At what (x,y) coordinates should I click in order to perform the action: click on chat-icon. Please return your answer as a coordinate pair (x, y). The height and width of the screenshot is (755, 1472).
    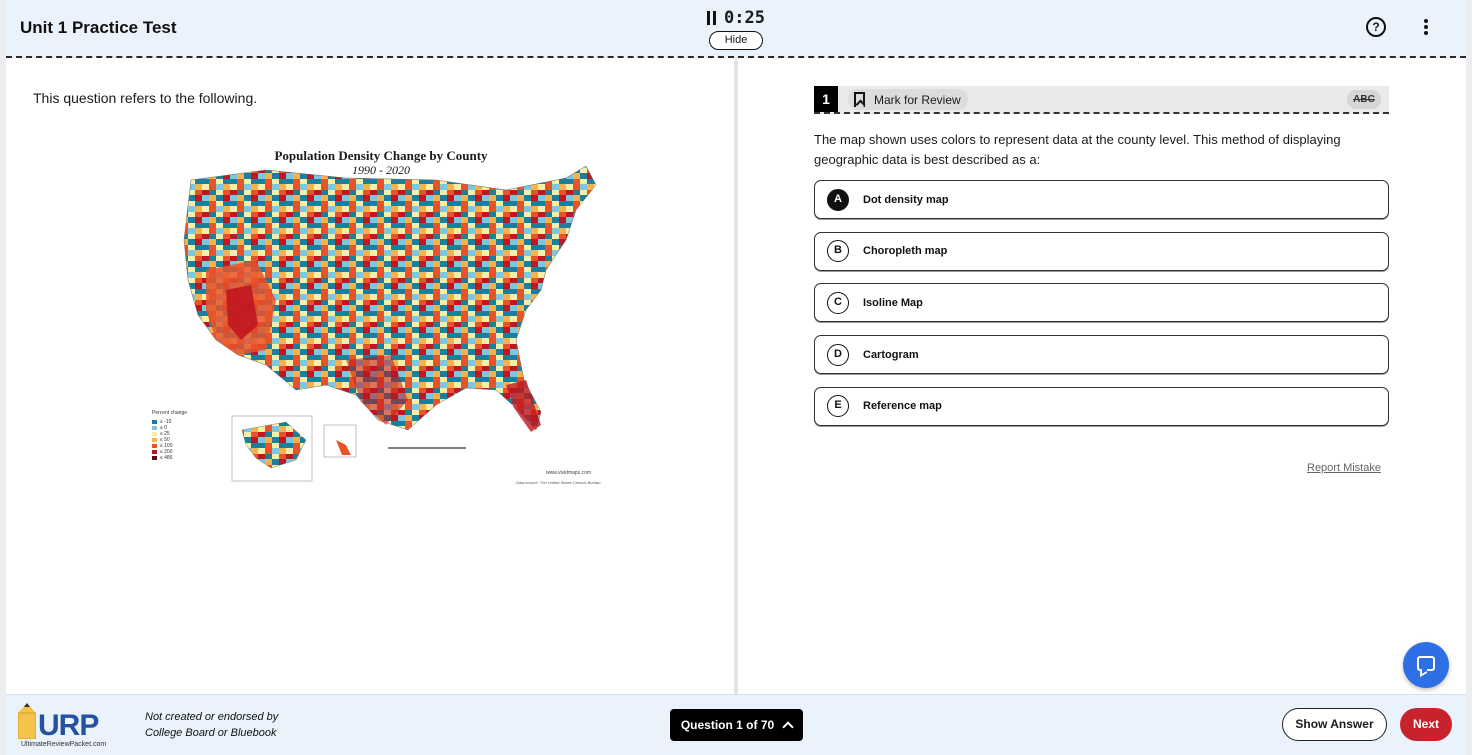
    Looking at the image, I should click on (1426, 663).